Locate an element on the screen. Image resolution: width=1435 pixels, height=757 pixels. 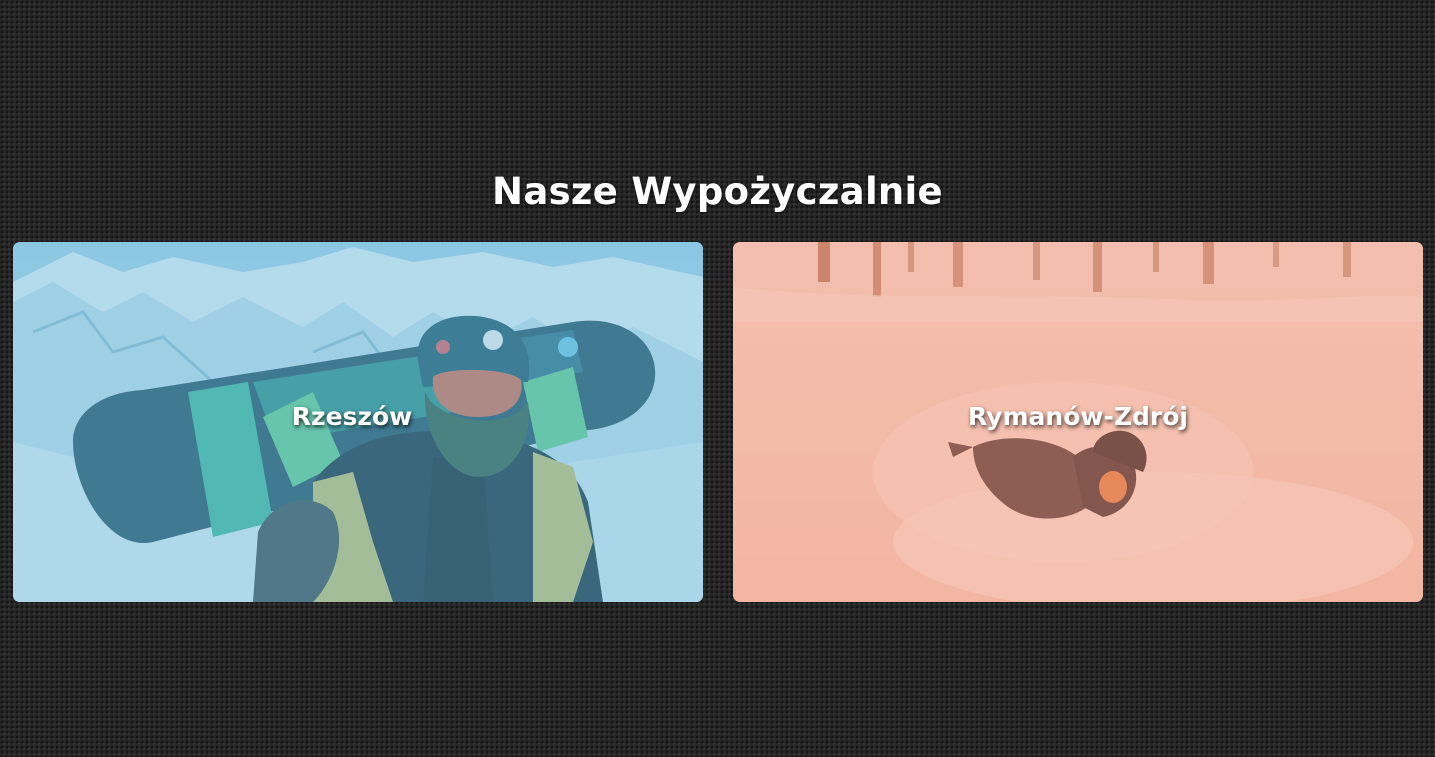
location-name-rzeszow: Rzeszów is located at coordinates (352, 416).